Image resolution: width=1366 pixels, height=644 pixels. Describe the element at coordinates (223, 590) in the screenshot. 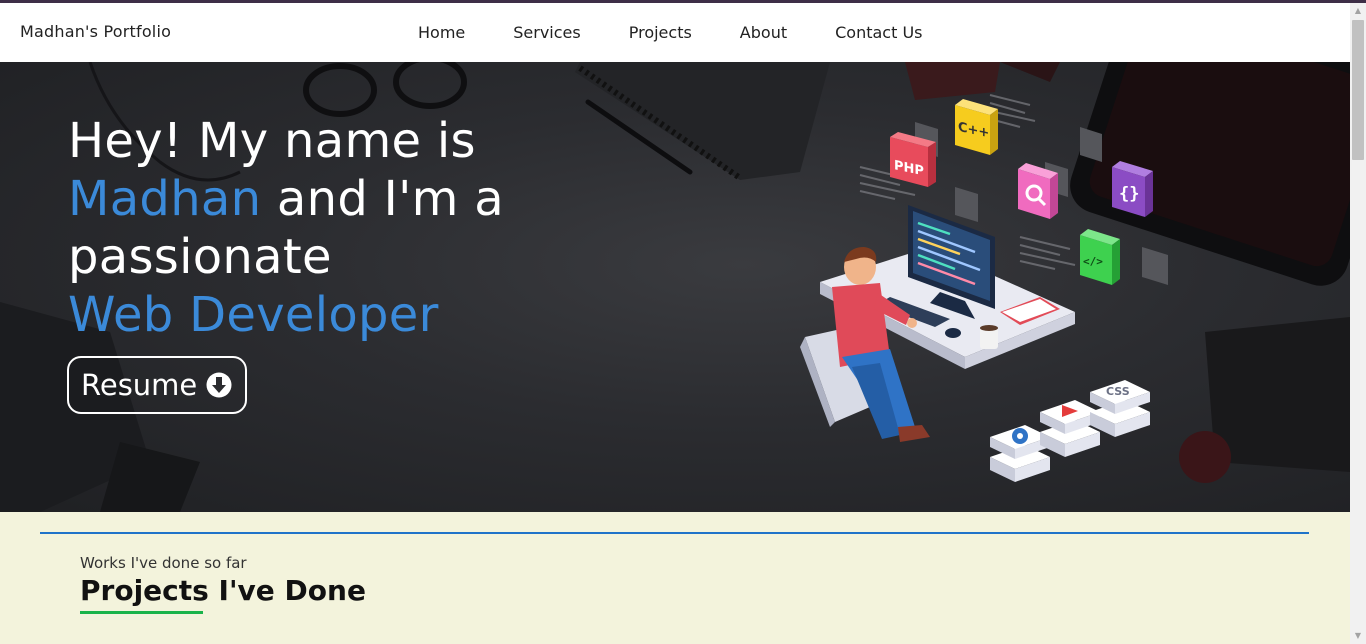

I see `projects-title: Projects I've Done` at that location.